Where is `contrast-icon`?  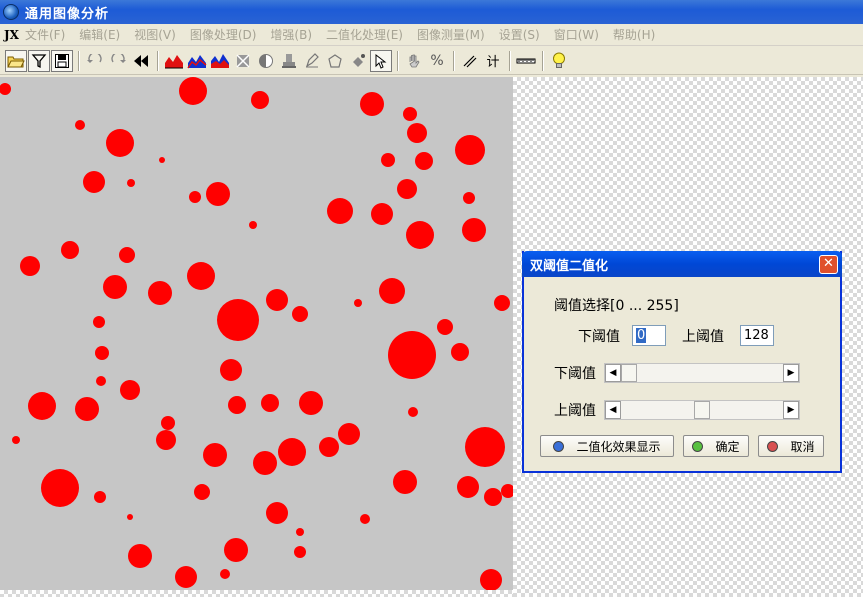 contrast-icon is located at coordinates (266, 61).